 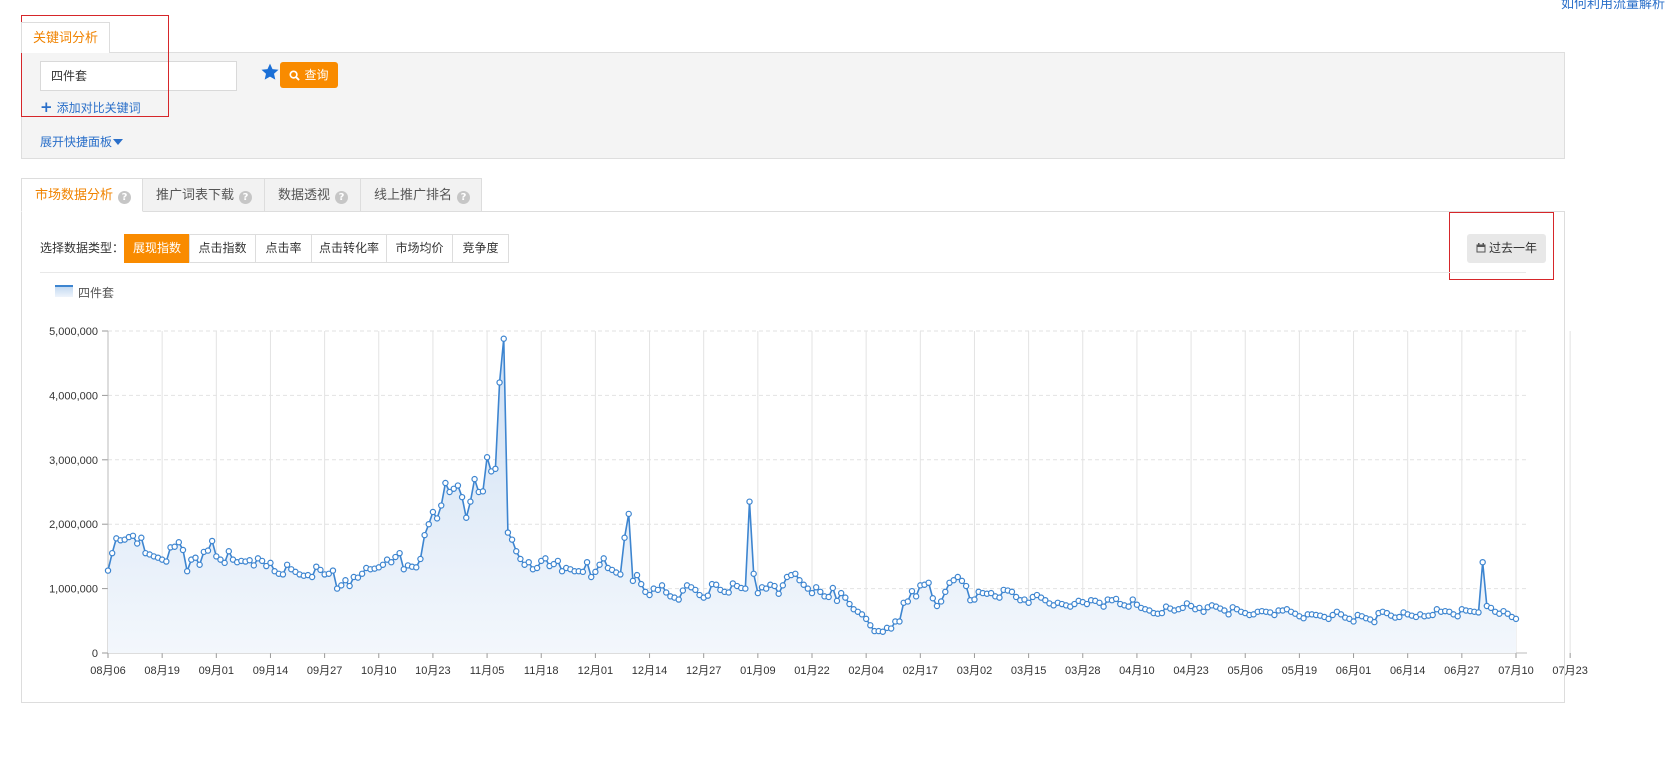 I want to click on star-icon, so click(x=270, y=72).